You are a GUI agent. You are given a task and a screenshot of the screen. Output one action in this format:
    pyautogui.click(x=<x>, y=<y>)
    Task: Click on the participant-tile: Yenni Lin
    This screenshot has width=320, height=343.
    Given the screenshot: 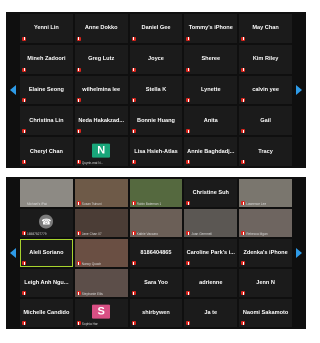 What is the action you would take?
    pyautogui.click(x=46, y=28)
    